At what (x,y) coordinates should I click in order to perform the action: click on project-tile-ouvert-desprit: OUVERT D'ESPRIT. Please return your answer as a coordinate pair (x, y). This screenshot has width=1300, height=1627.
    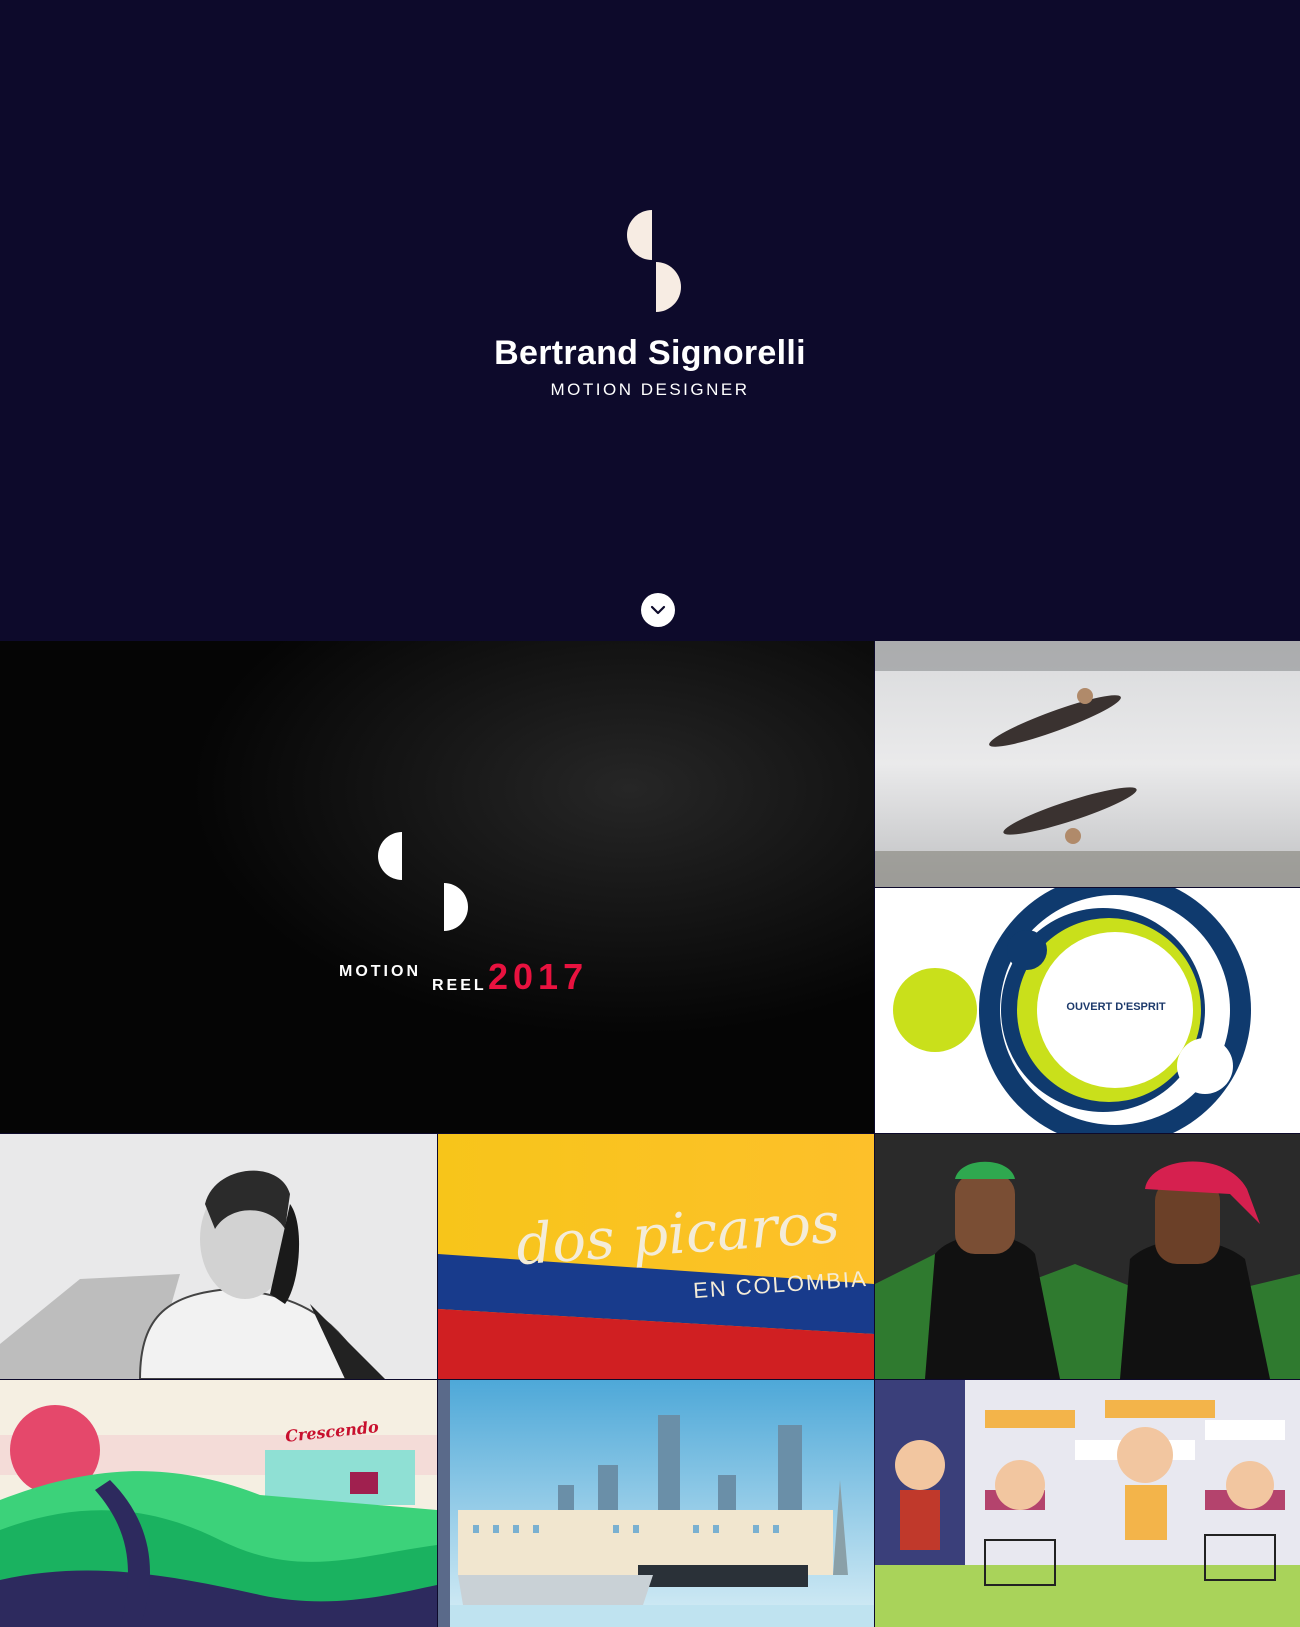
    Looking at the image, I should click on (1087, 1010).